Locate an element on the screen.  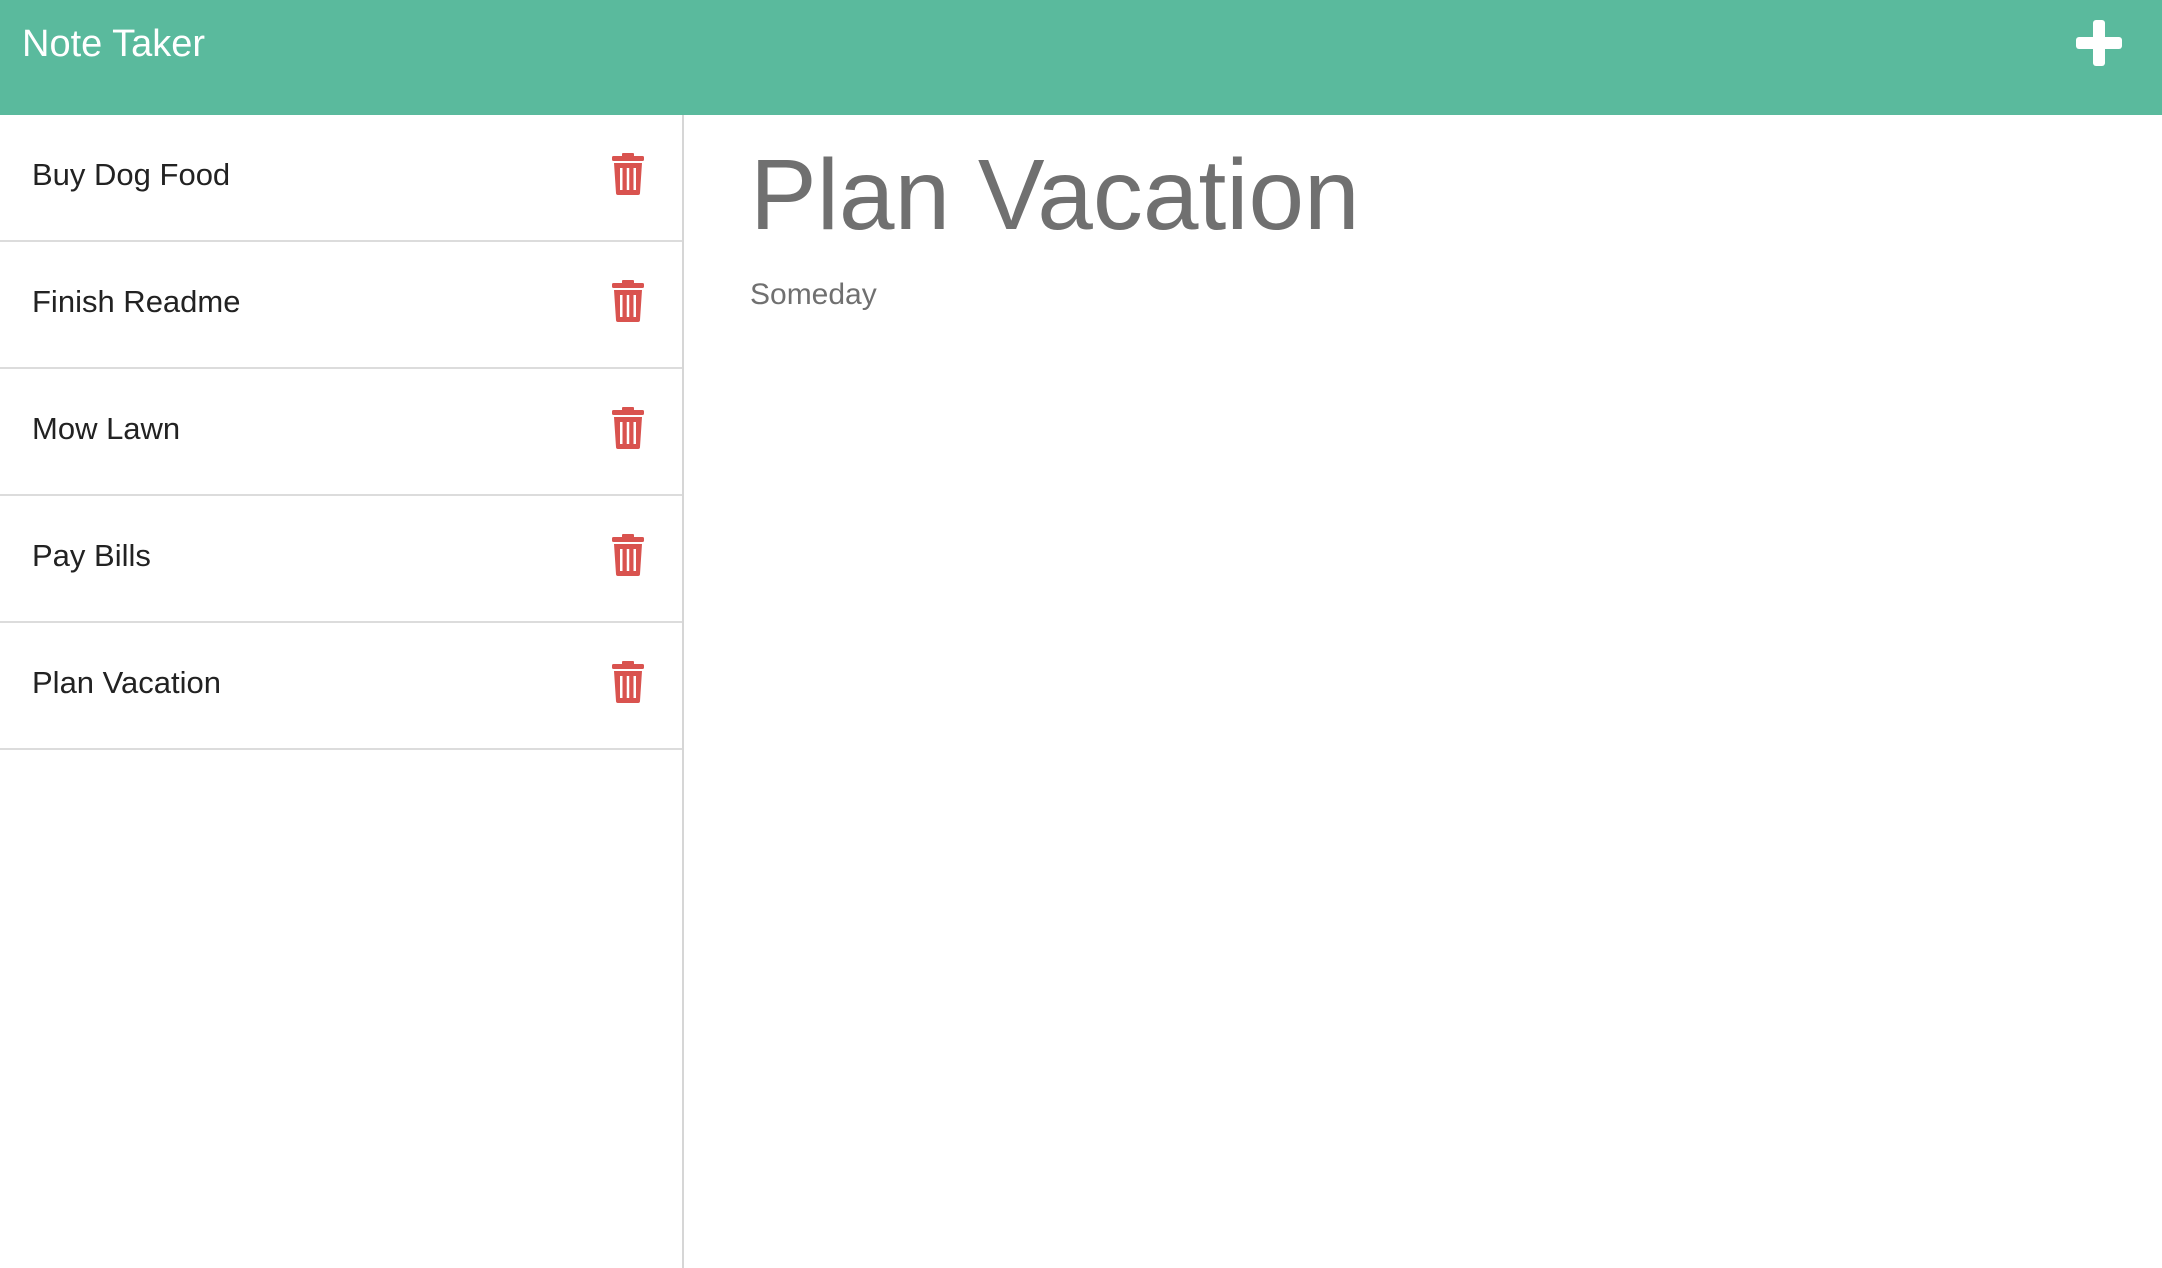
note-title: Mow Lawn is located at coordinates (106, 428).